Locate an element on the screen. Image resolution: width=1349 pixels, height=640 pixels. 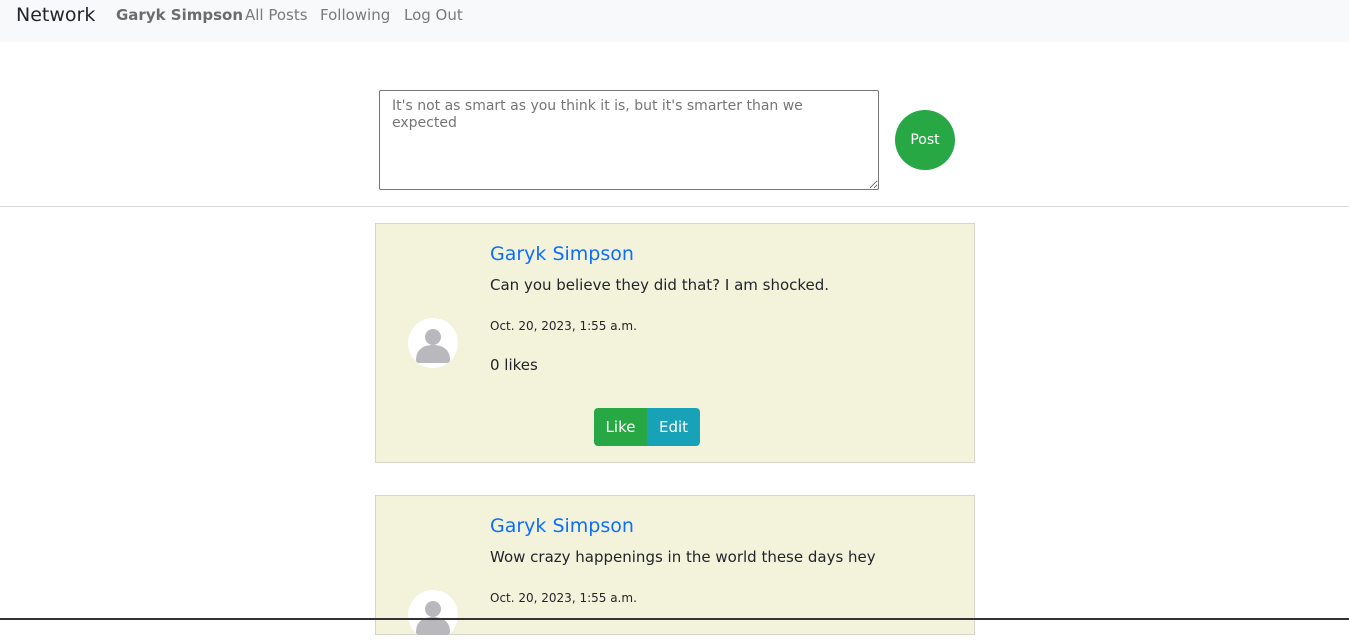
brand-link: Network is located at coordinates (55, 15).